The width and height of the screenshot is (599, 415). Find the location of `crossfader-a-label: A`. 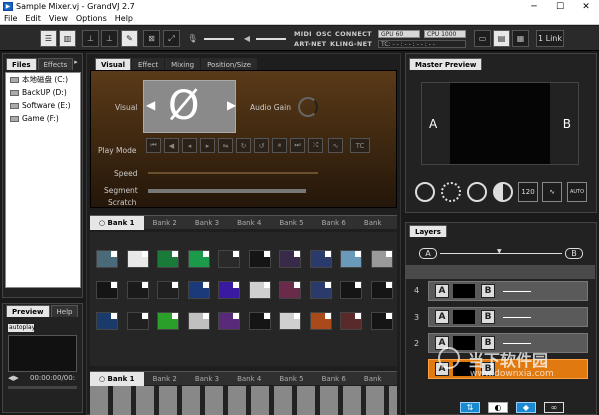

crossfader-a-label: A is located at coordinates (428, 253).